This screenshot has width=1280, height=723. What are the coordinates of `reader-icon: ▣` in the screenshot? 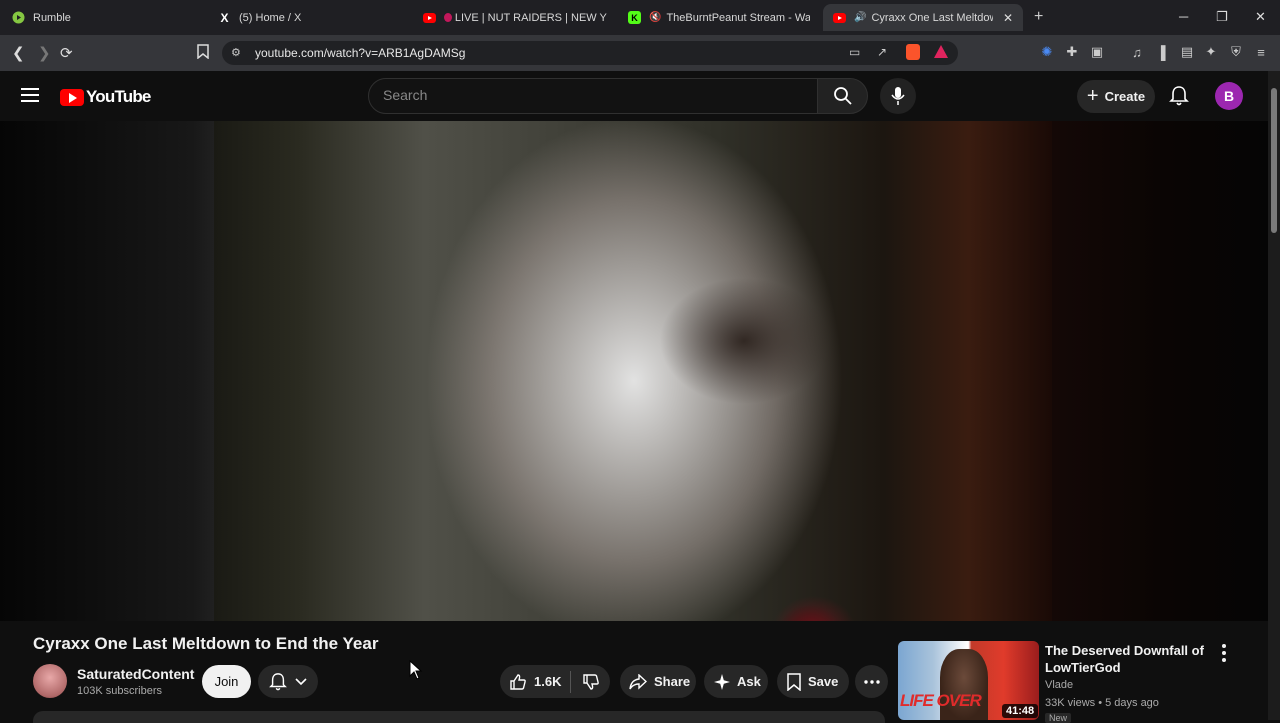 It's located at (1097, 52).